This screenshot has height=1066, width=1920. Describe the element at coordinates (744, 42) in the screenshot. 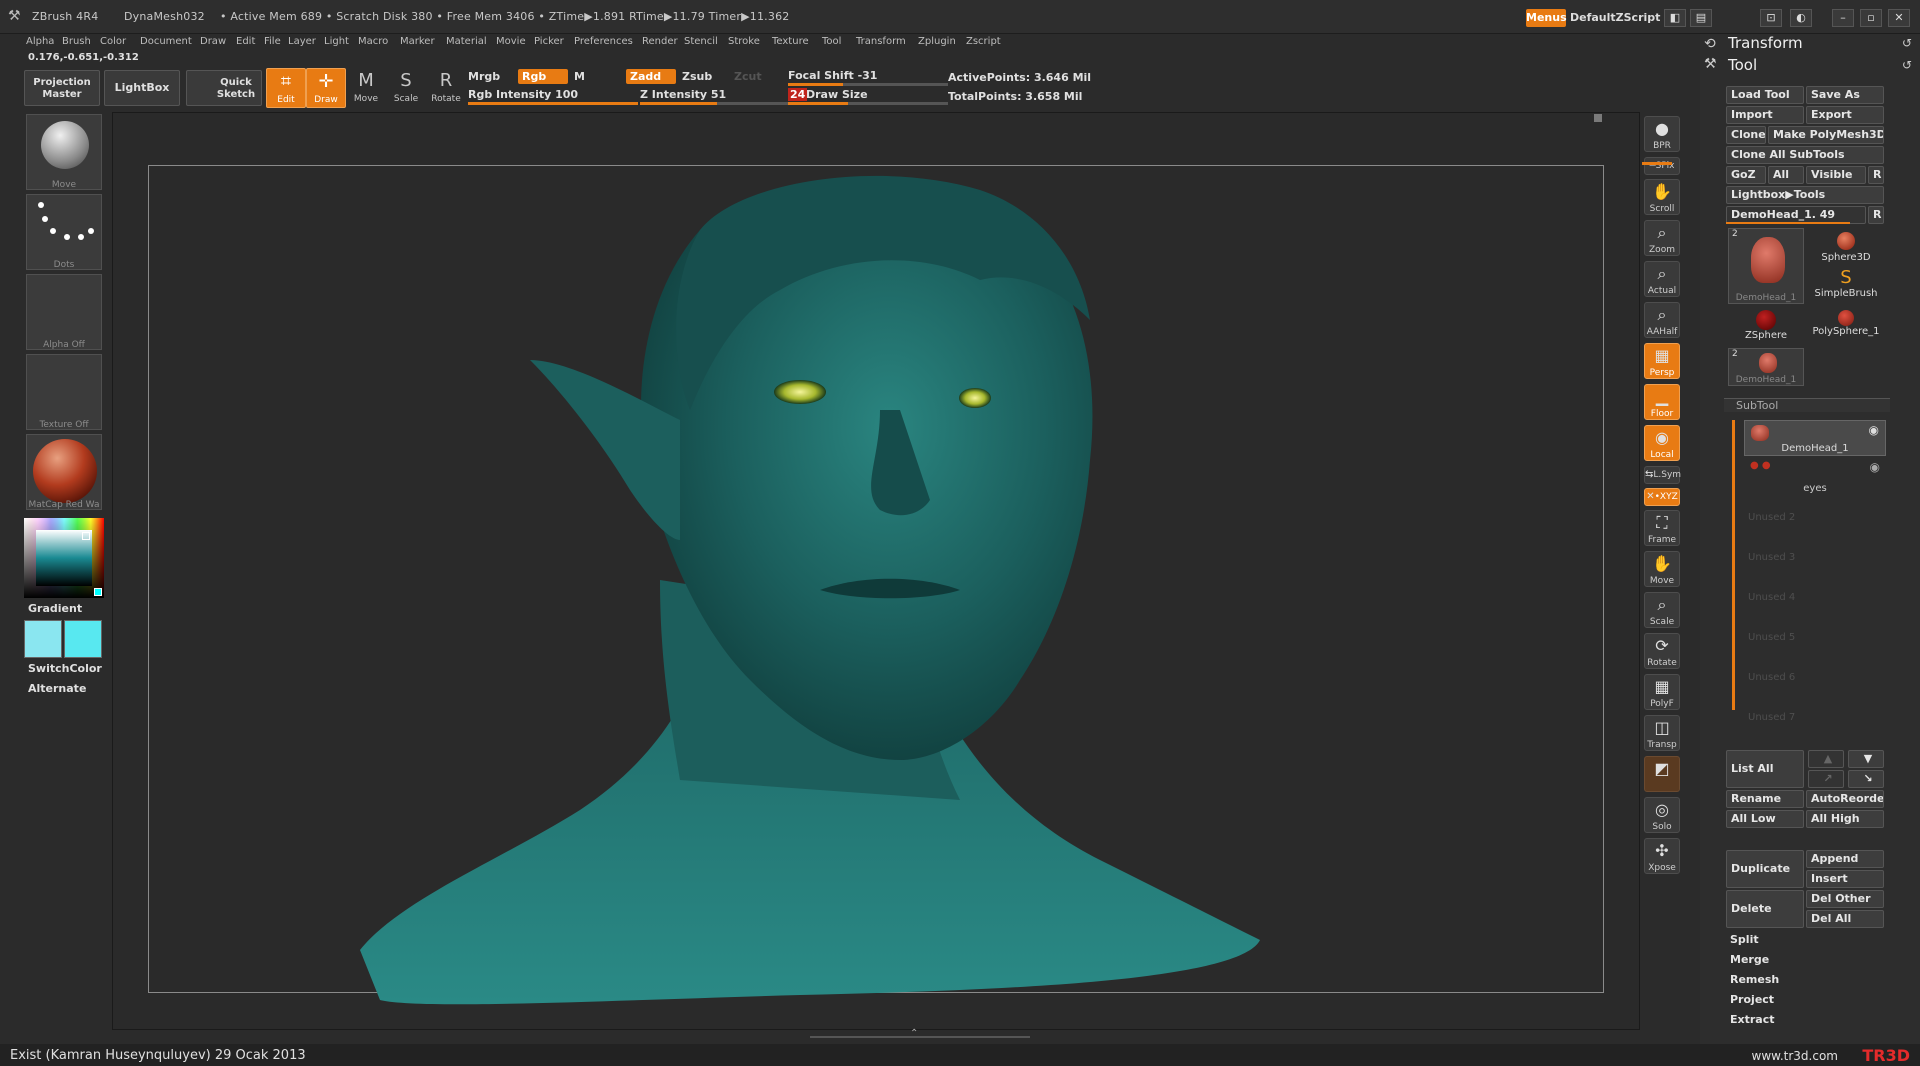

I see `menu-stroke: Stroke` at that location.